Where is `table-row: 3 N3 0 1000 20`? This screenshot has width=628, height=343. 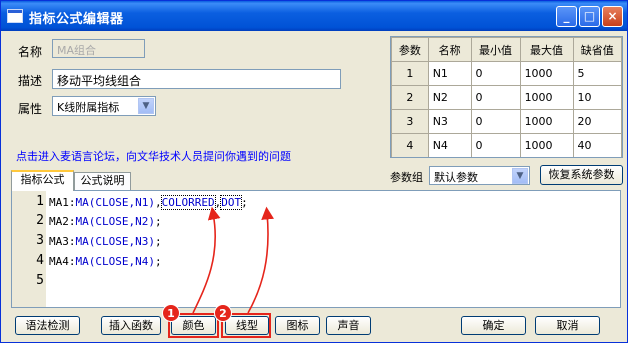
table-row: 3 N3 0 1000 20 is located at coordinates (506, 121).